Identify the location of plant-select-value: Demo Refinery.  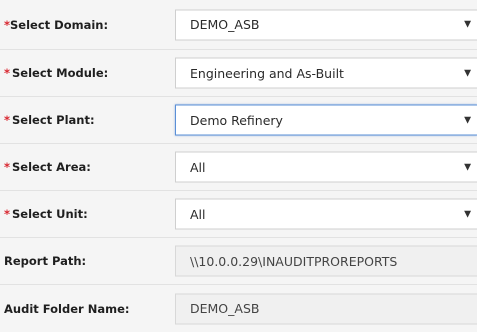
(236, 120).